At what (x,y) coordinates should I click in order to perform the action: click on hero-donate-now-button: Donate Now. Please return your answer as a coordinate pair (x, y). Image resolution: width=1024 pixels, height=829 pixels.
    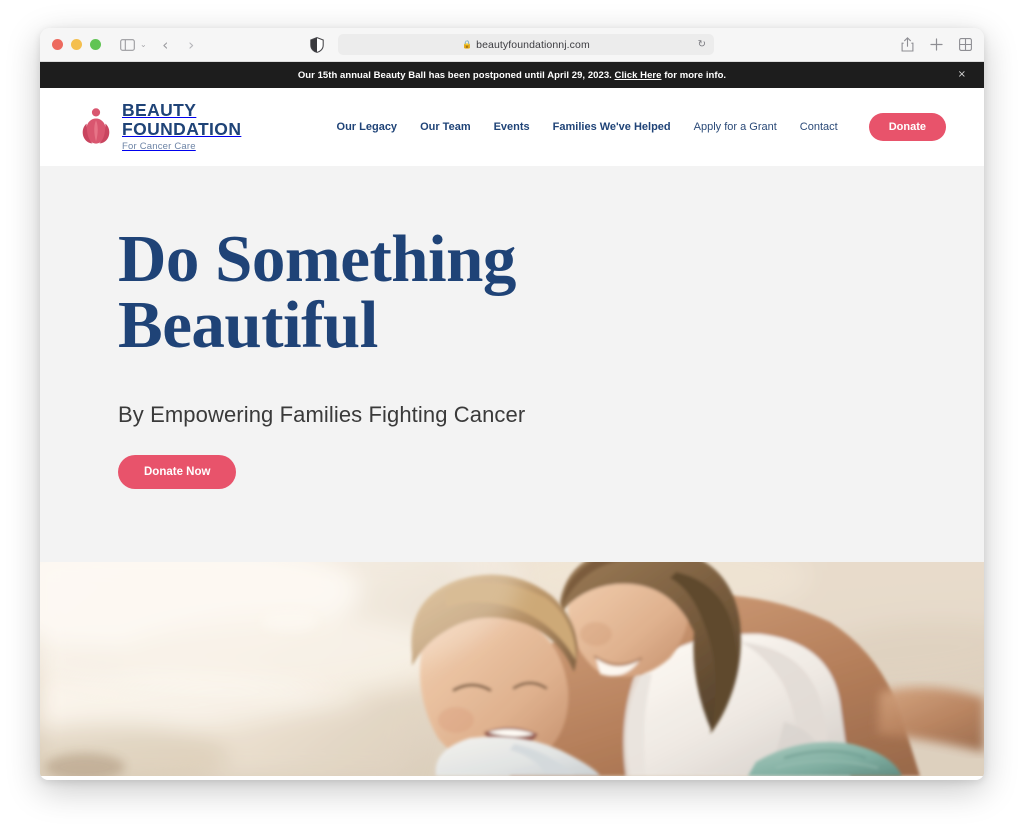
    Looking at the image, I should click on (177, 471).